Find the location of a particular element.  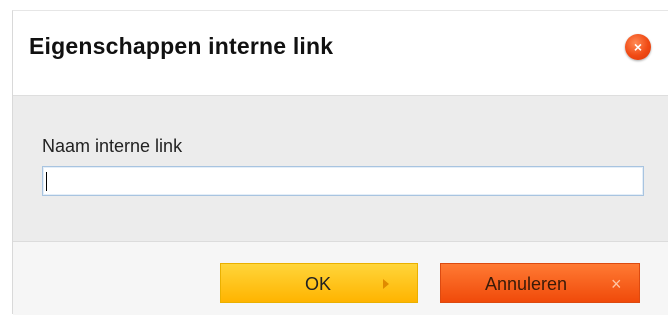

cancel-button-label: Annuleren is located at coordinates (526, 284).